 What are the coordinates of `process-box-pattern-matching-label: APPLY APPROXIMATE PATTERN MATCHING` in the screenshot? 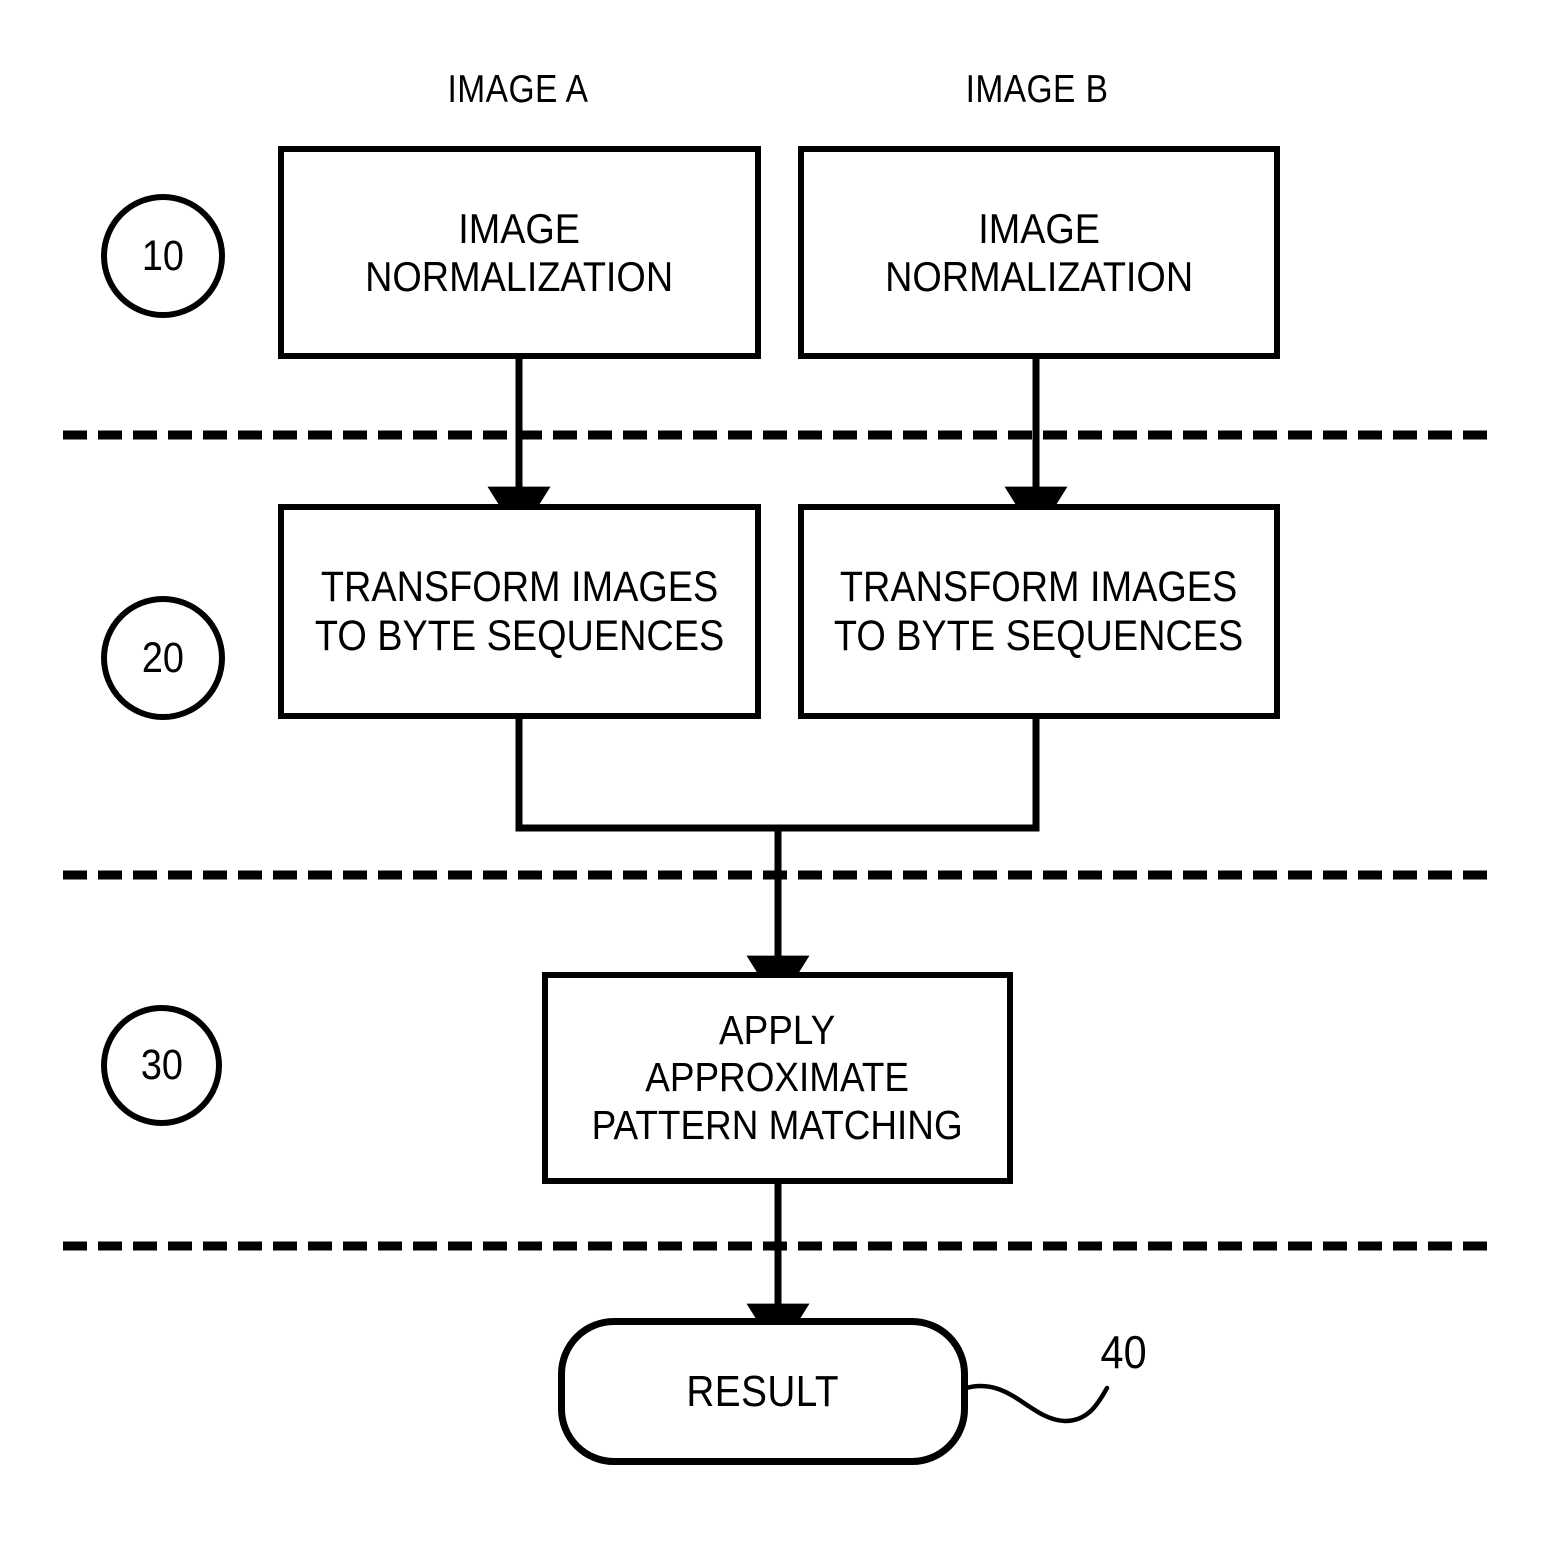 It's located at (777, 1077).